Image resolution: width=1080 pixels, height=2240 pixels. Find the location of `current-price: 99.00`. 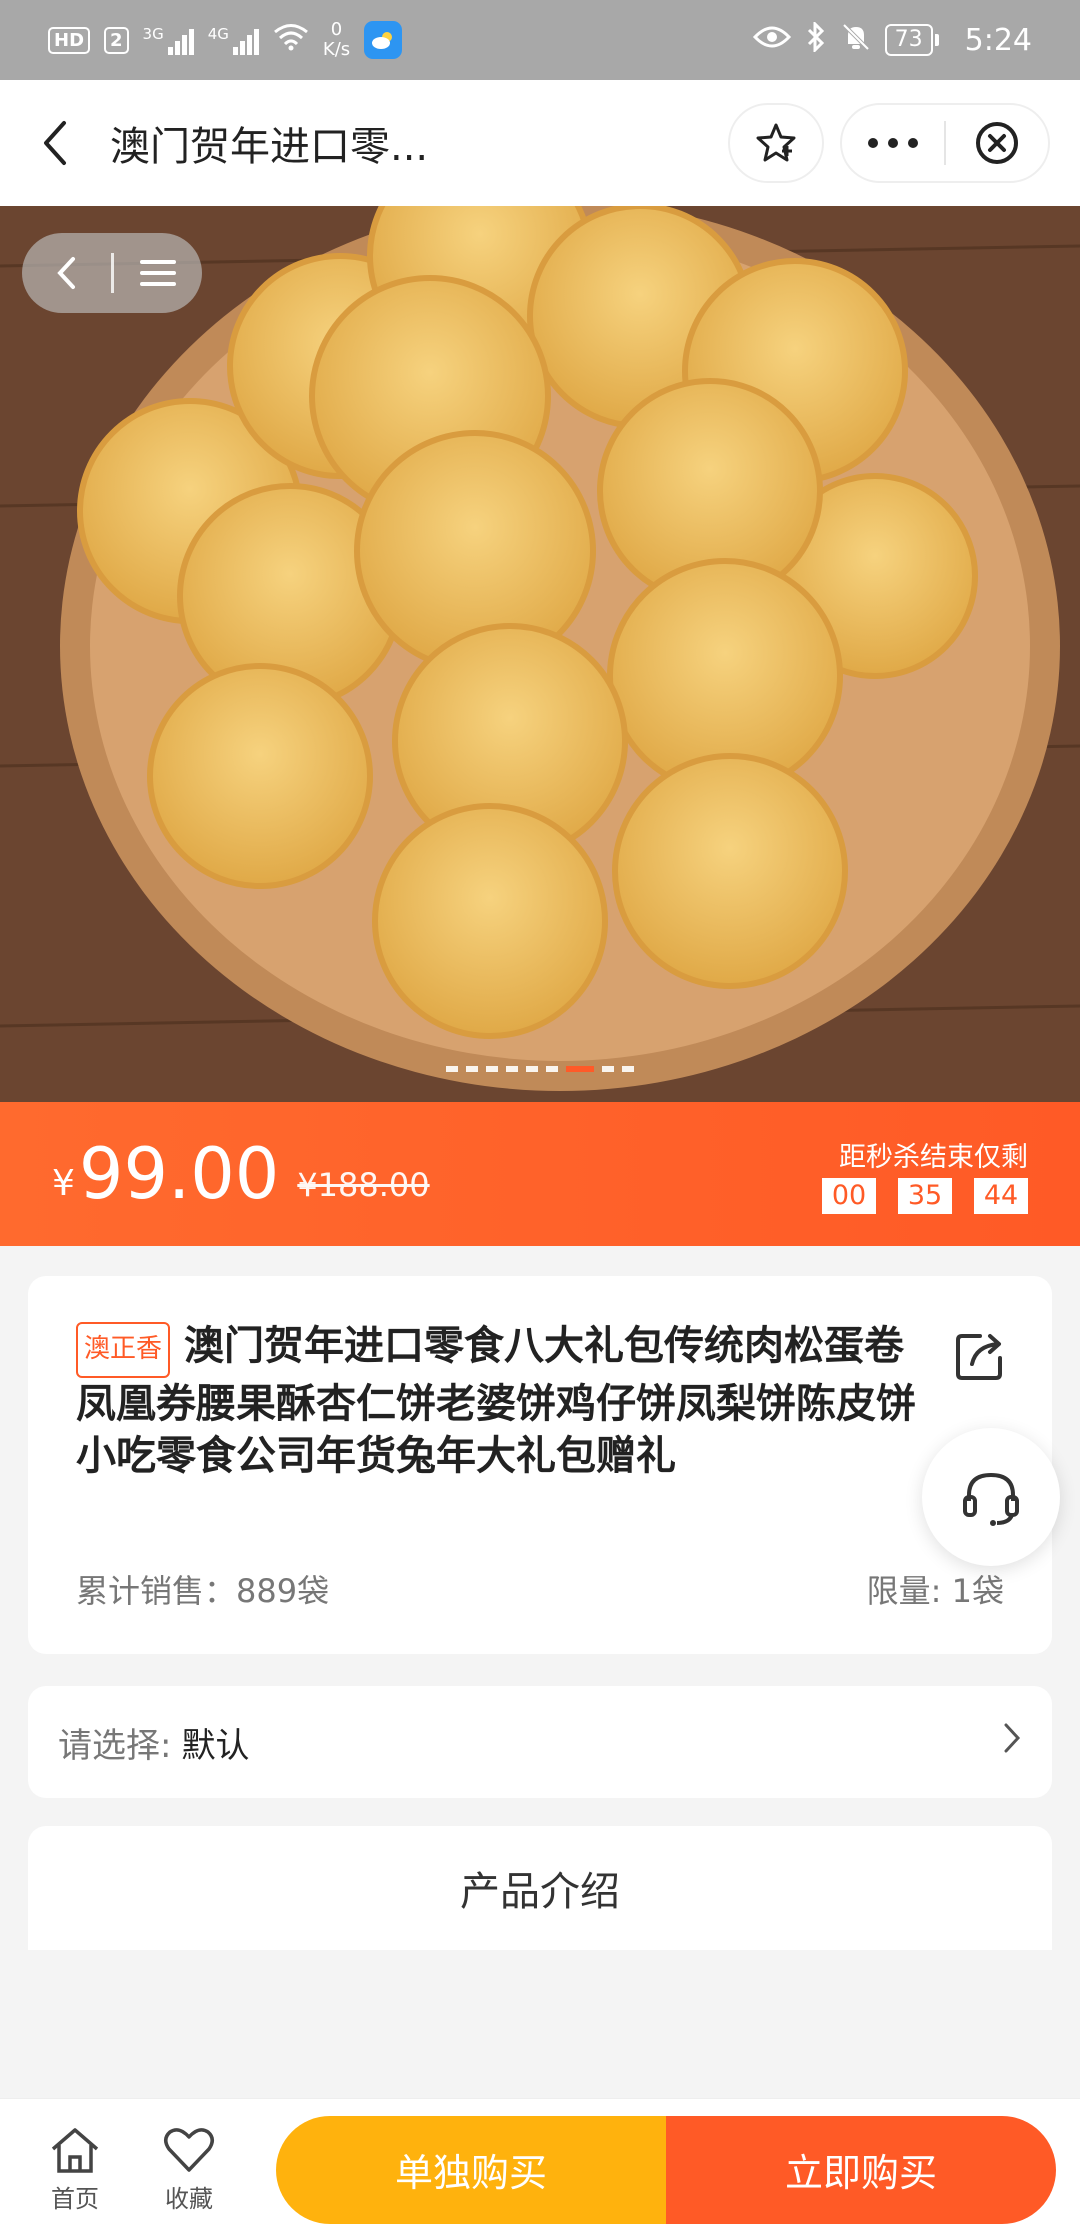

current-price: 99.00 is located at coordinates (179, 1174).